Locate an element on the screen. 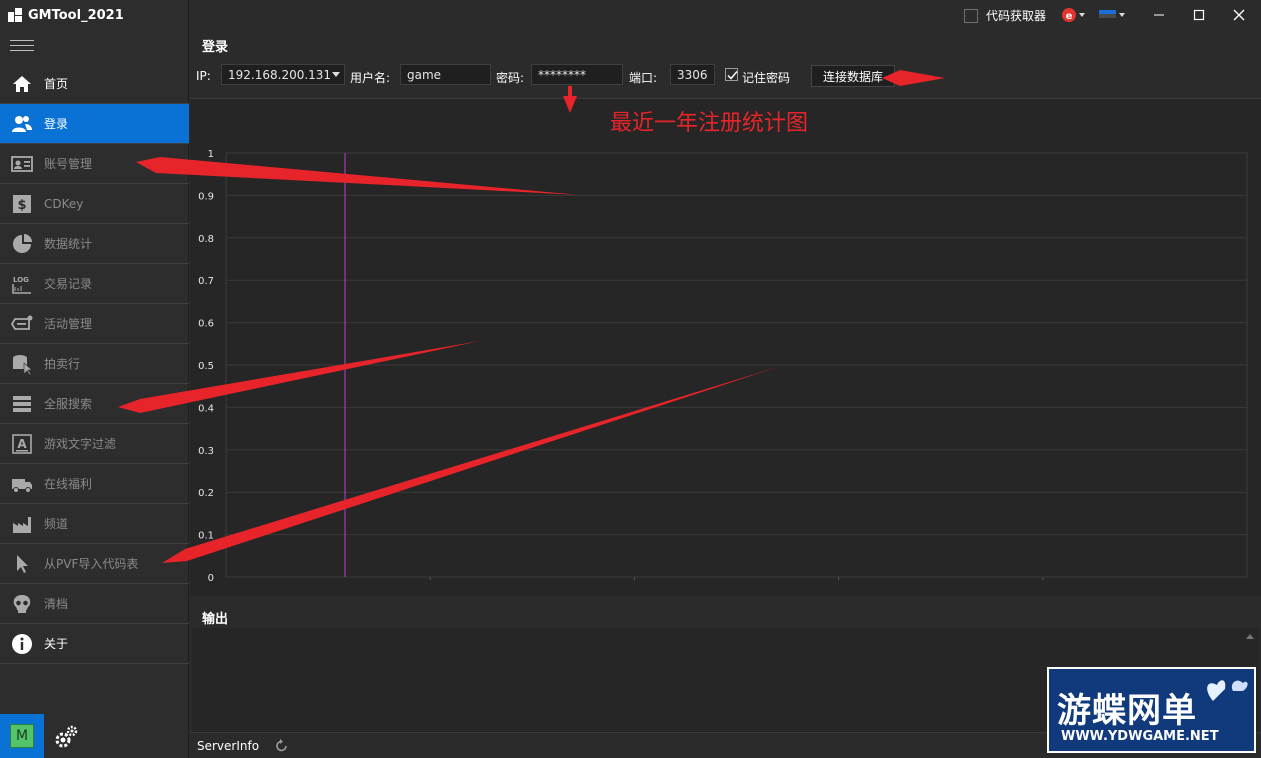 The image size is (1261, 758). refresh-icon is located at coordinates (282, 746).